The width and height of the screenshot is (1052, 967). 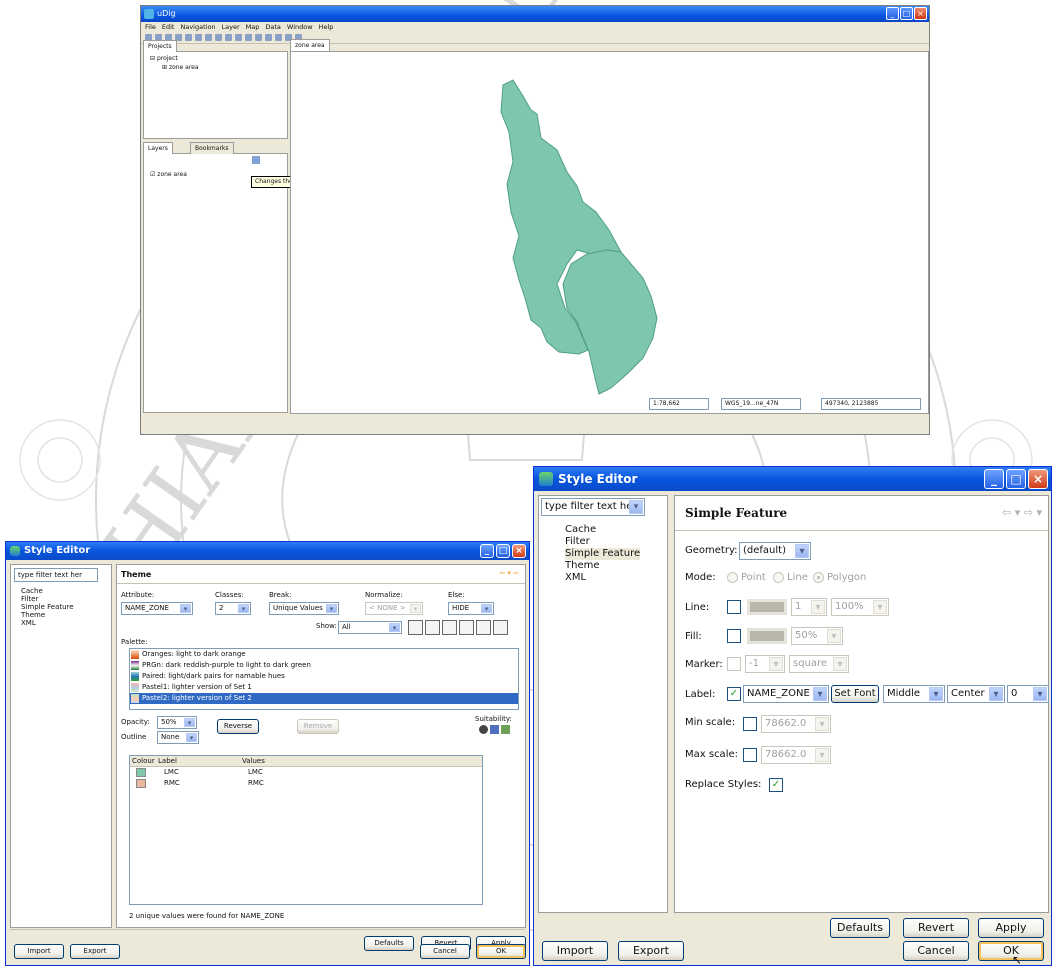 I want to click on lmc-swatch, so click(x=141, y=772).